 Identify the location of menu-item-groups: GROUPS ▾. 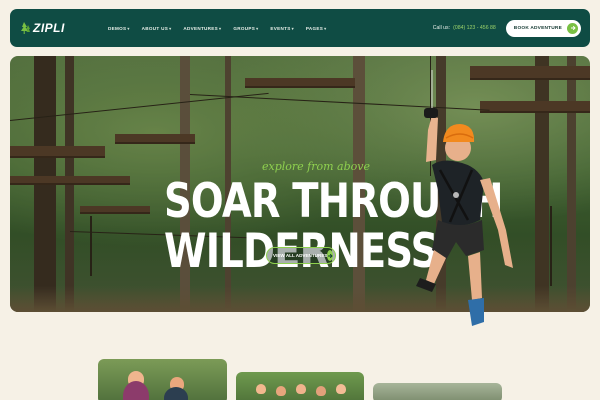
(245, 28).